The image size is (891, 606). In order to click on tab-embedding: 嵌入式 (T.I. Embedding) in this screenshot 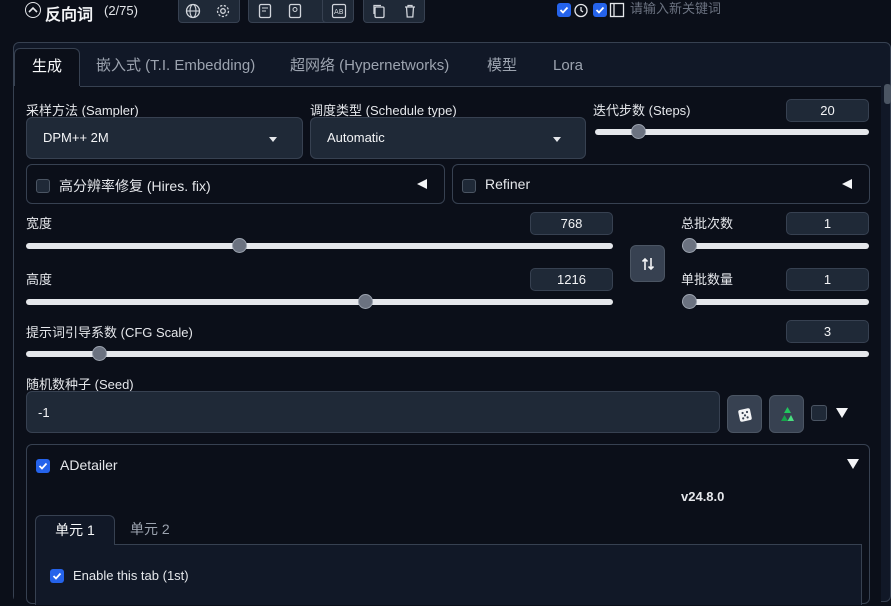, I will do `click(175, 67)`.